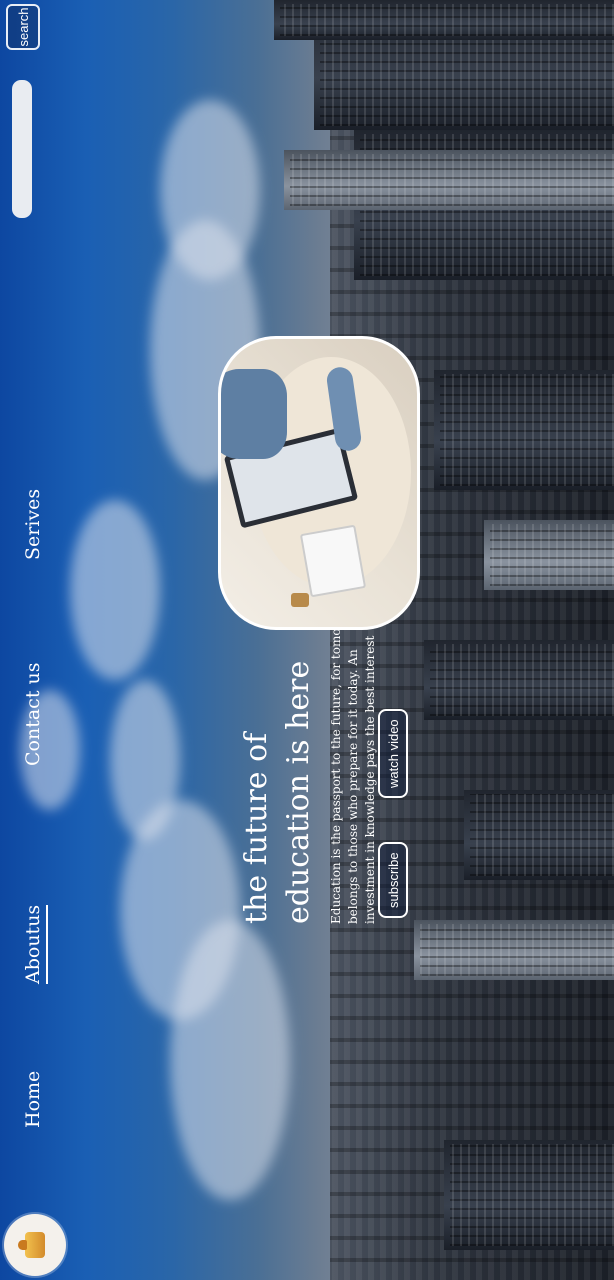 This screenshot has width=614, height=1280. I want to click on search-button: search, so click(23, 27).